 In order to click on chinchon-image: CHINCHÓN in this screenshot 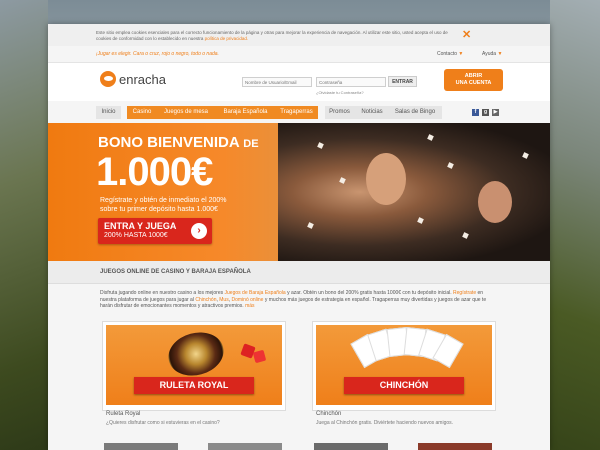, I will do `click(404, 365)`.